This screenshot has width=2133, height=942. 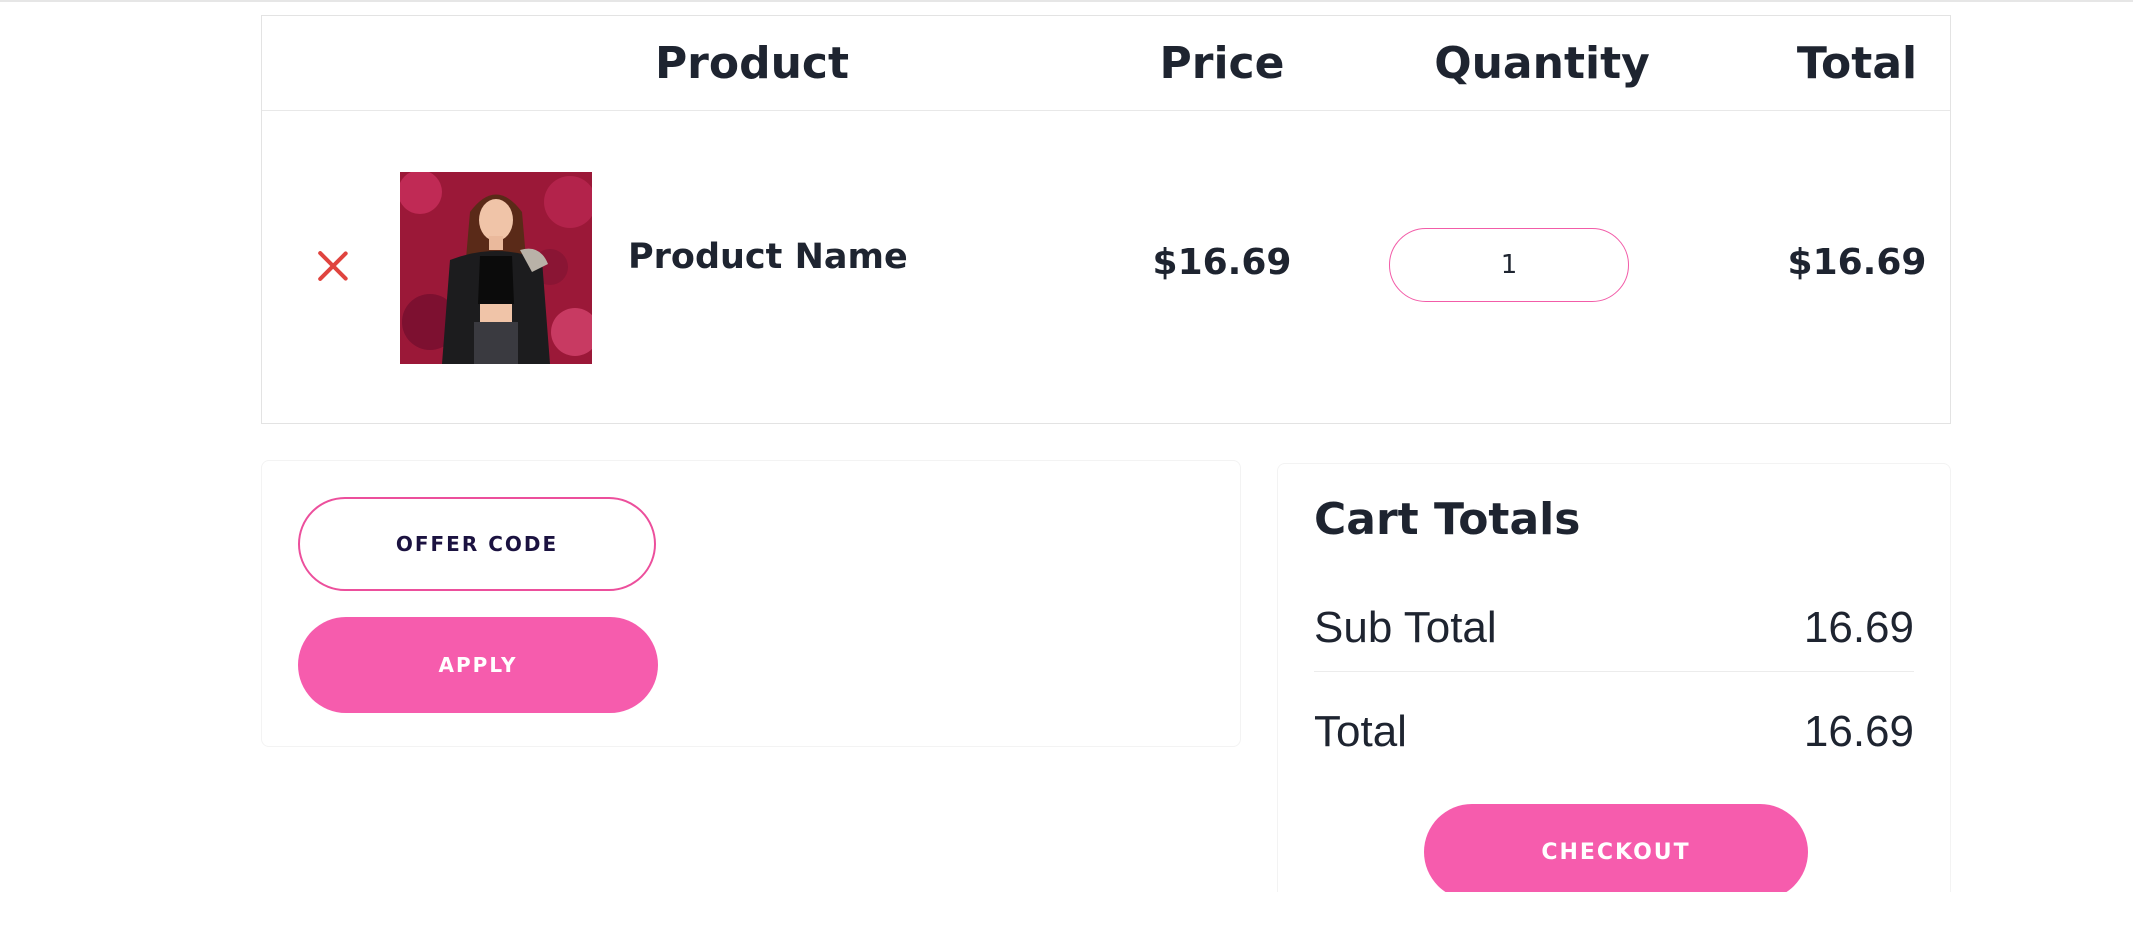 What do you see at coordinates (1106, 63) in the screenshot?
I see `cart-table-header: Product Price Quantity Total` at bounding box center [1106, 63].